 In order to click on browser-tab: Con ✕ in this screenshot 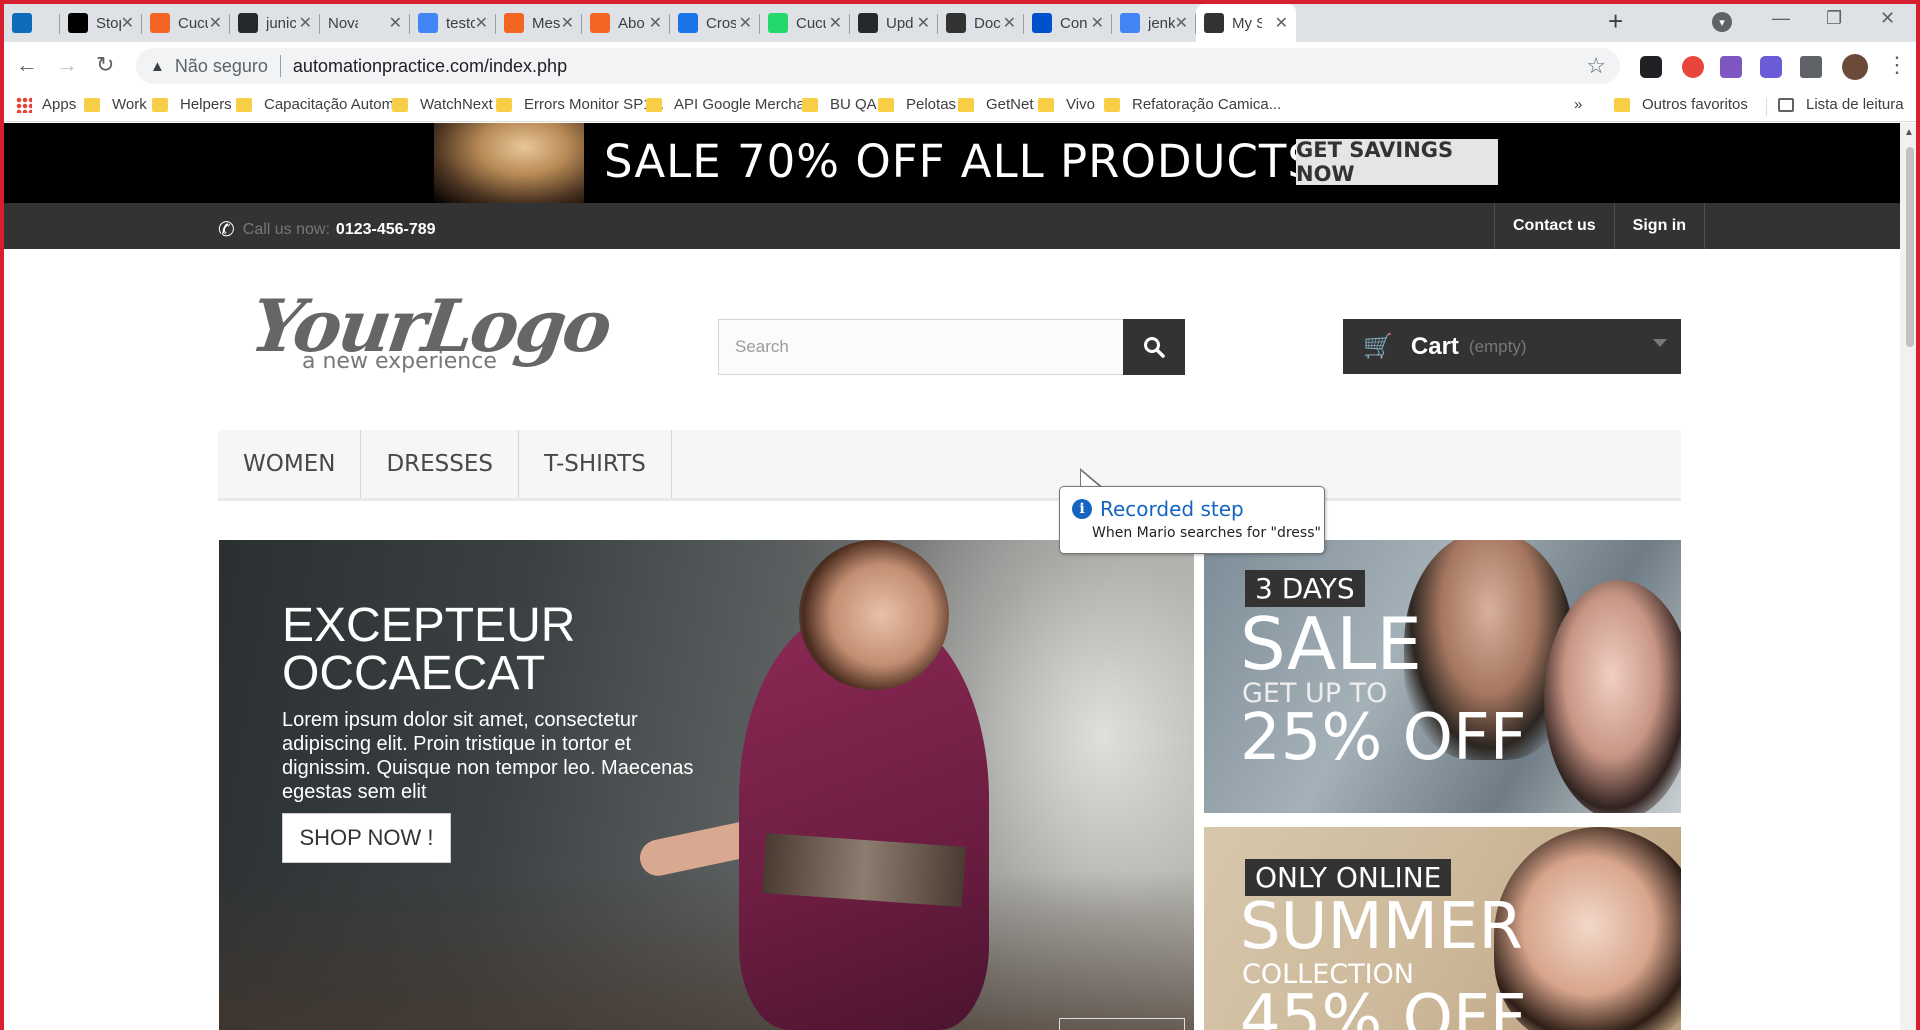, I will do `click(1068, 23)`.